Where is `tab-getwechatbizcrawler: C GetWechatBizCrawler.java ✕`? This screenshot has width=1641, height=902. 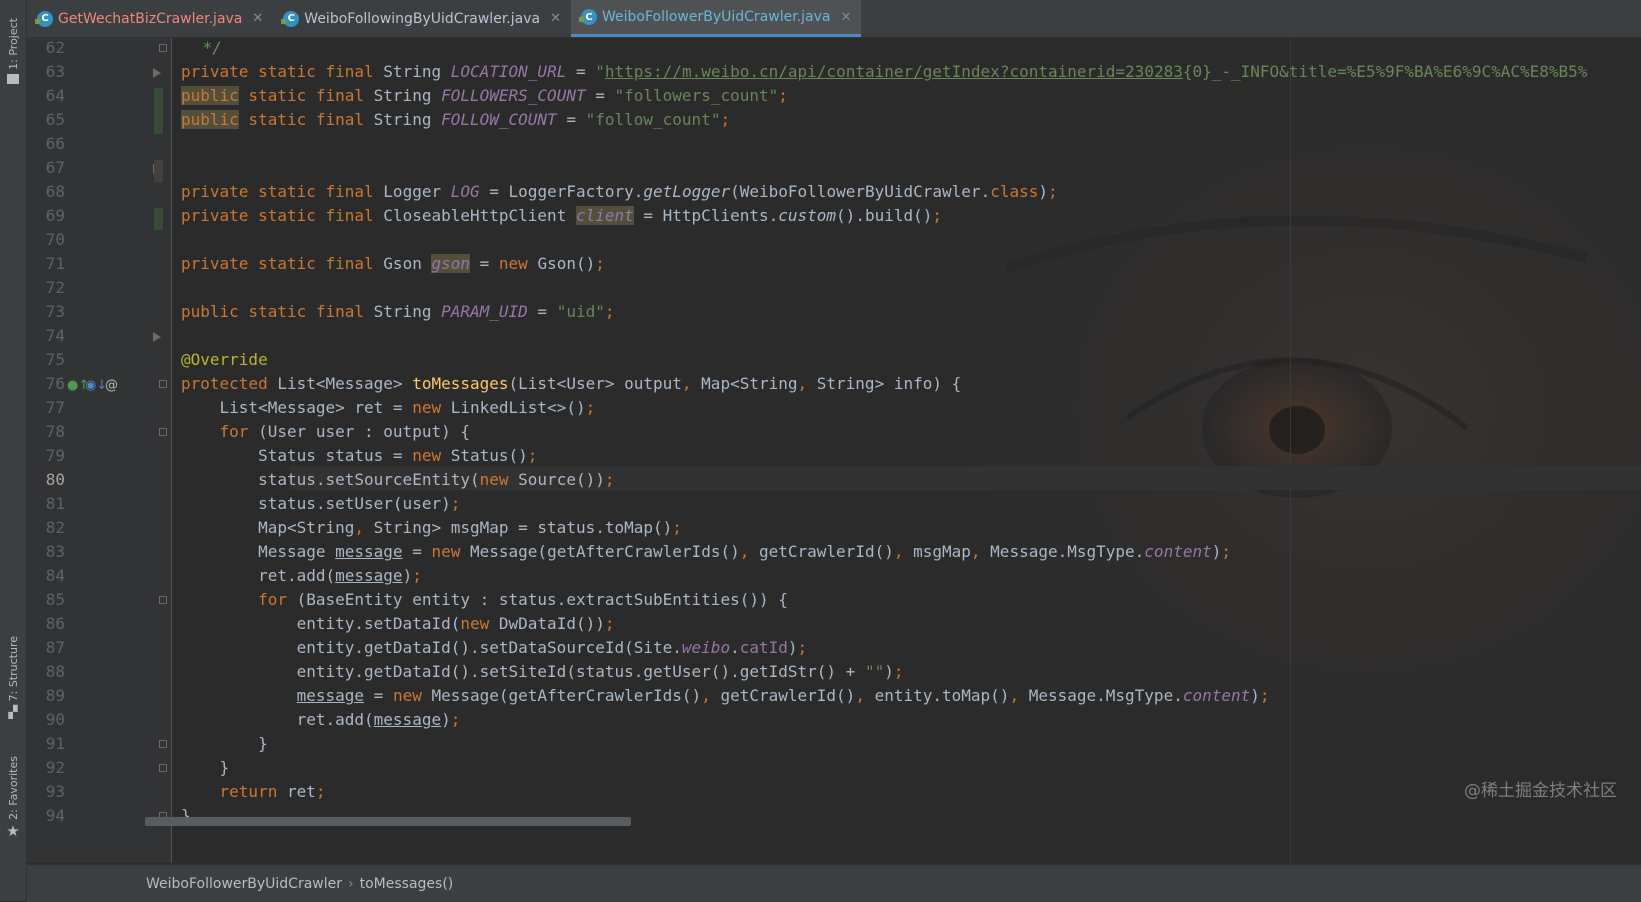
tab-getwechatbizcrawler: C GetWechatBizCrawler.java ✕ is located at coordinates (150, 18).